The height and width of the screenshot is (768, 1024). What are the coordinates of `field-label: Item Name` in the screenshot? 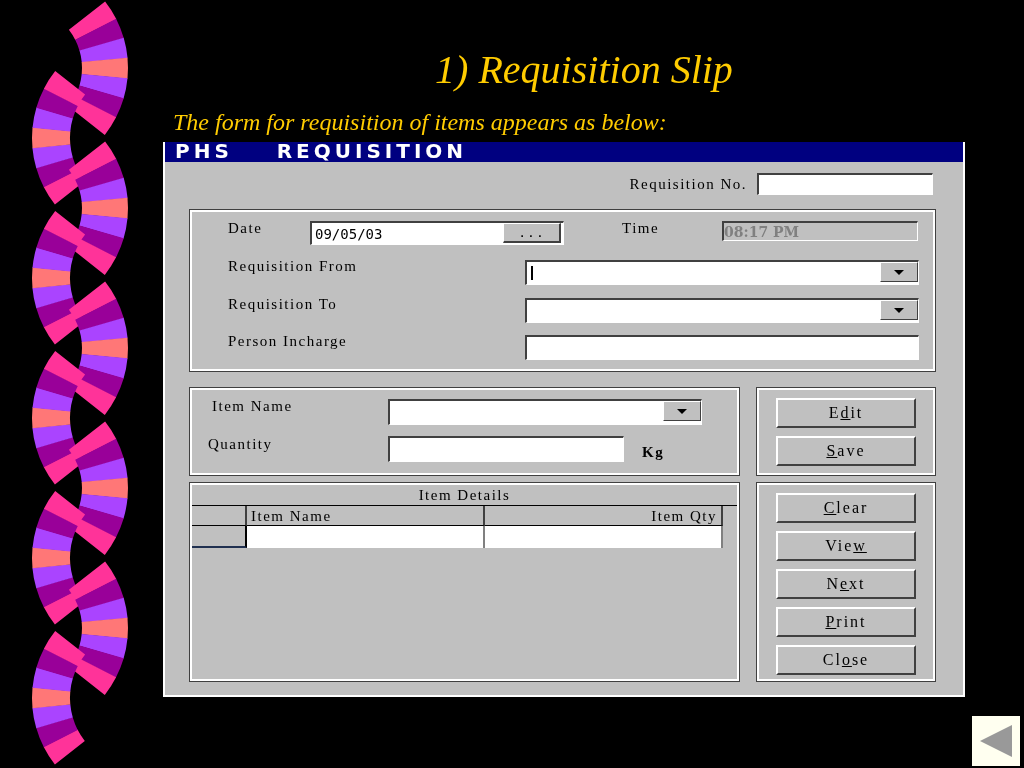 It's located at (252, 406).